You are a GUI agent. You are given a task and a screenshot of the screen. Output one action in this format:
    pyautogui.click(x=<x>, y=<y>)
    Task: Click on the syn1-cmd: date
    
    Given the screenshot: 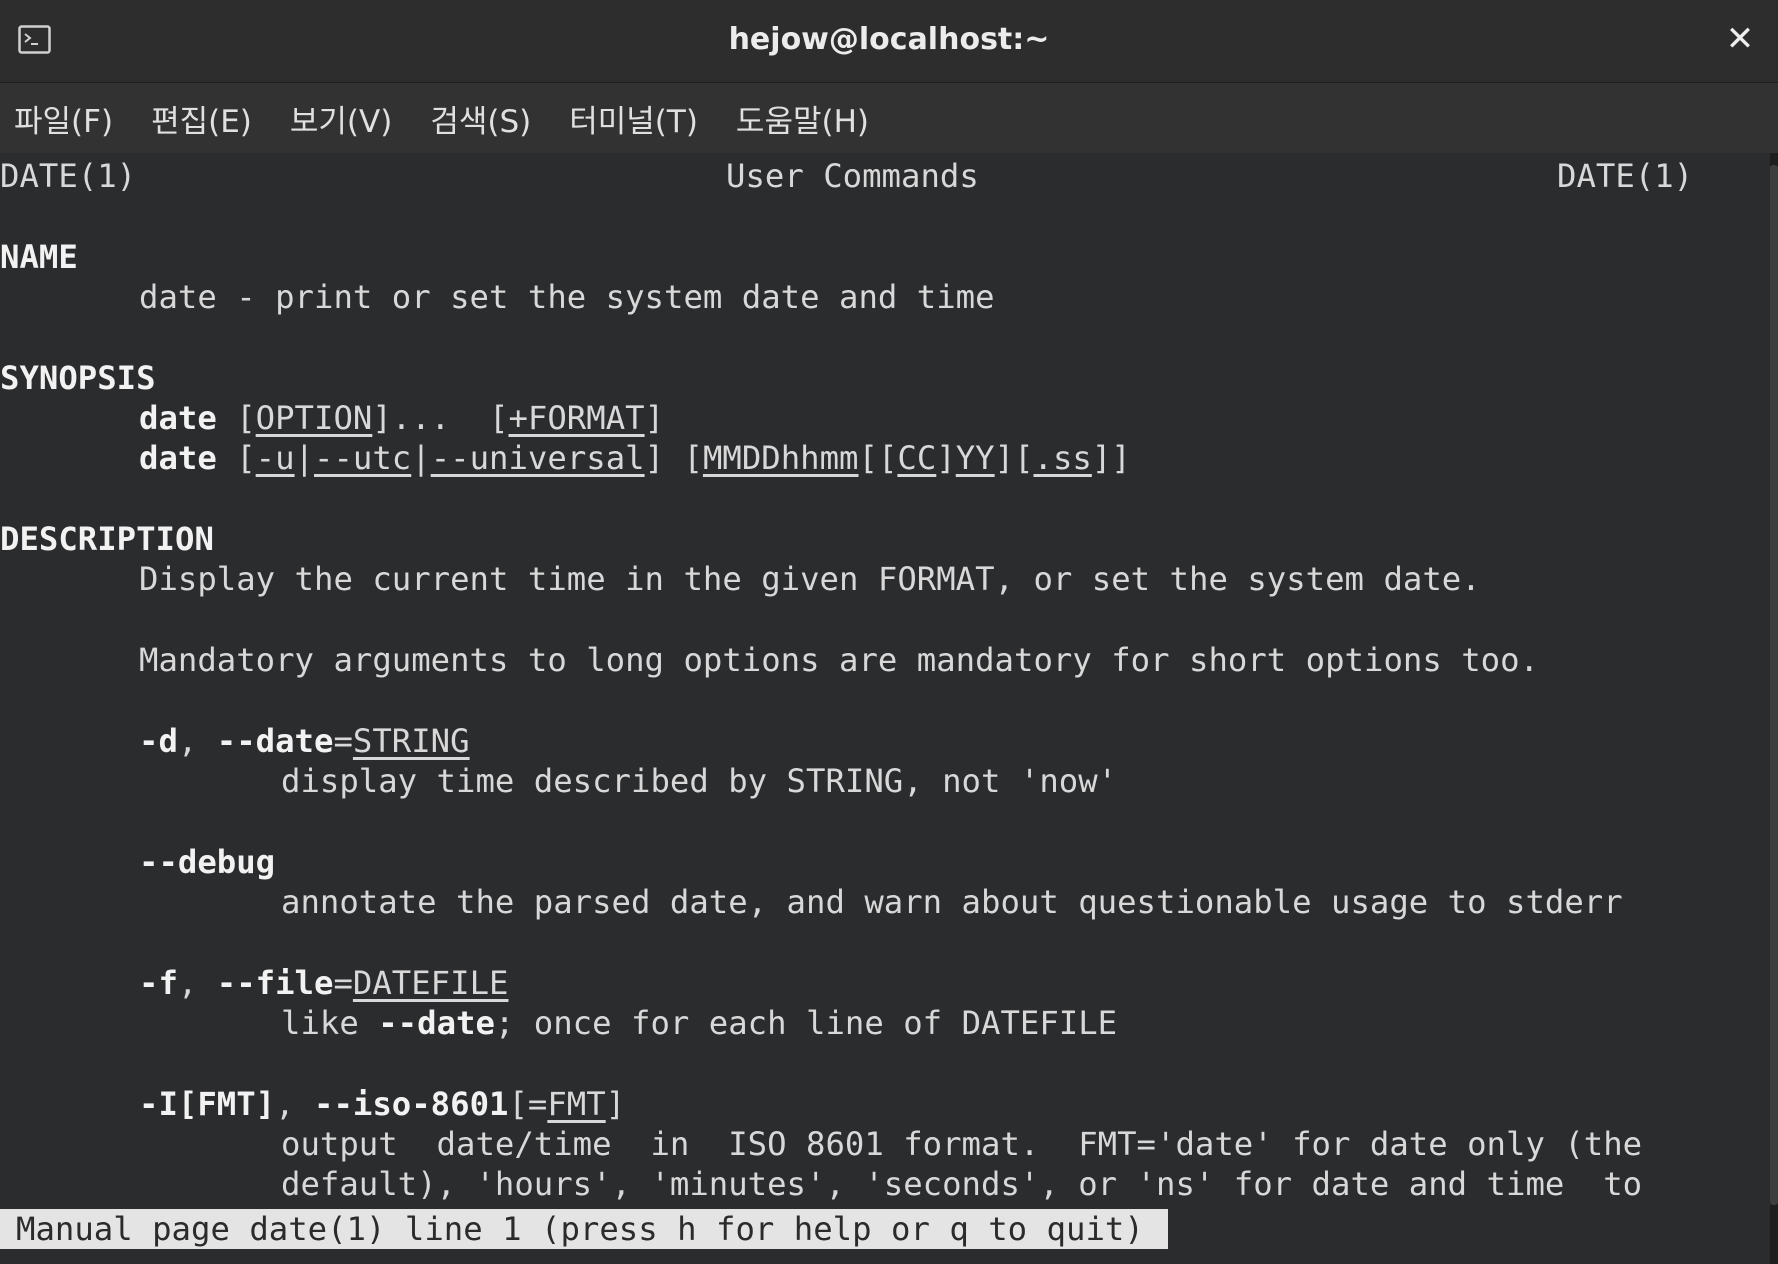 What is the action you would take?
    pyautogui.click(x=178, y=418)
    